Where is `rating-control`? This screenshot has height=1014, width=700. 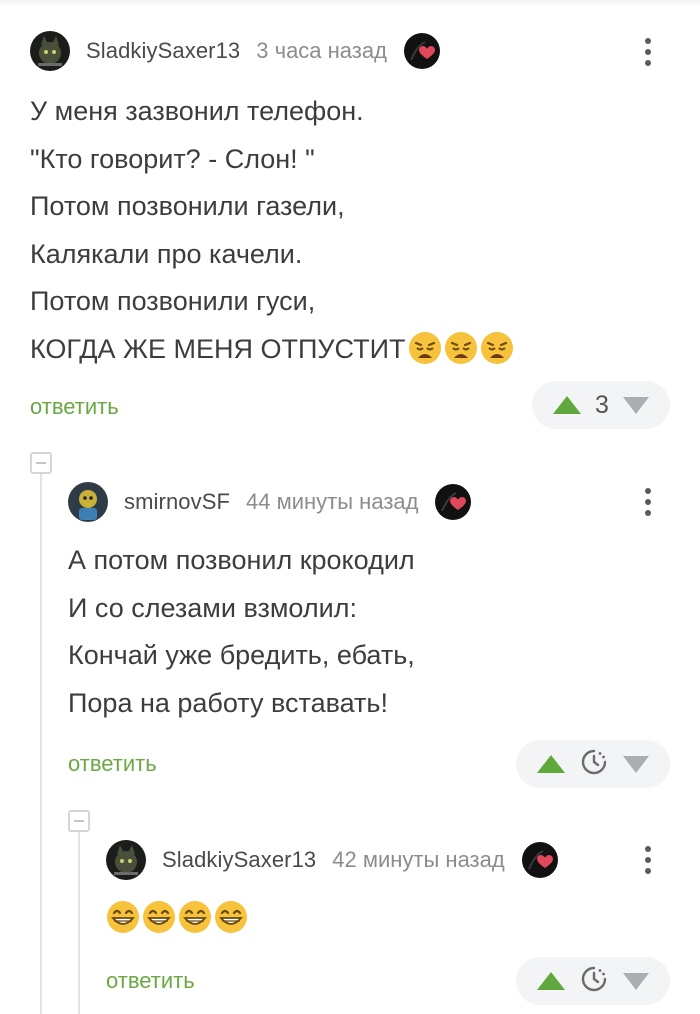 rating-control is located at coordinates (593, 981).